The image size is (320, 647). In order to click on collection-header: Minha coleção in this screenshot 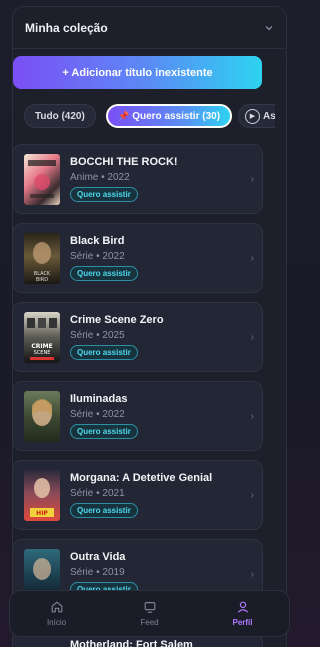, I will do `click(149, 28)`.